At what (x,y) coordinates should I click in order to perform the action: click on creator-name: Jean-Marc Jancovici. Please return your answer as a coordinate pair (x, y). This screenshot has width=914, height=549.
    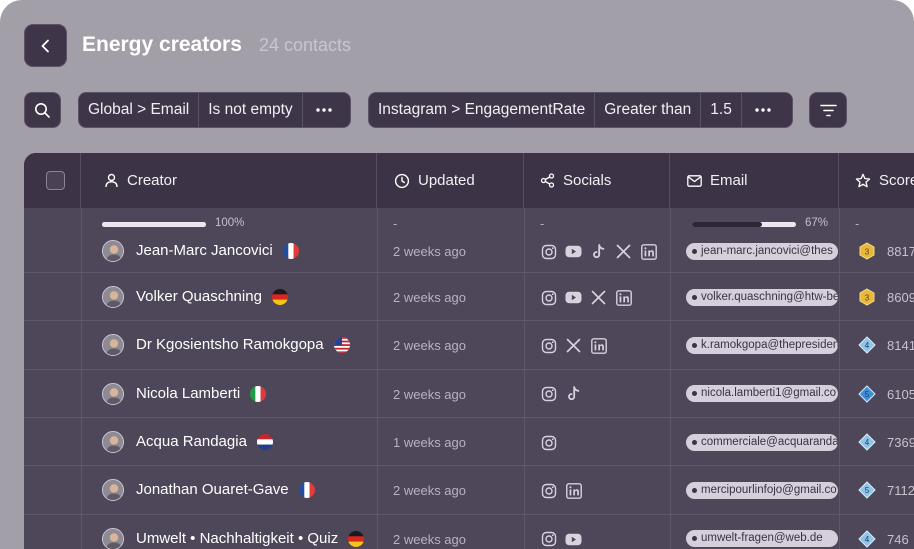
    Looking at the image, I should click on (204, 250).